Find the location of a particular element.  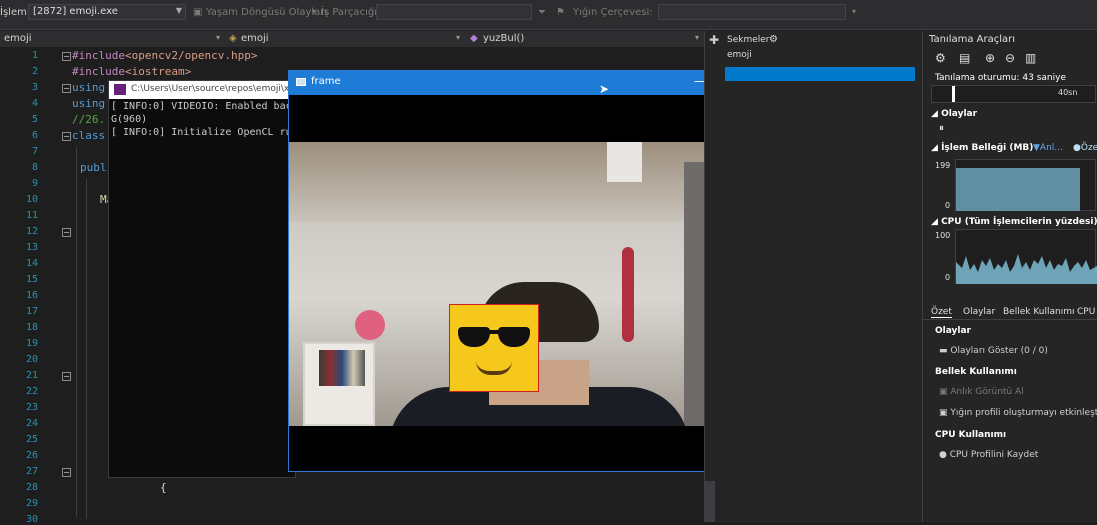

lifecycle-events-dropdown: Yaşam Döngüsü Olayları is located at coordinates (266, 12).